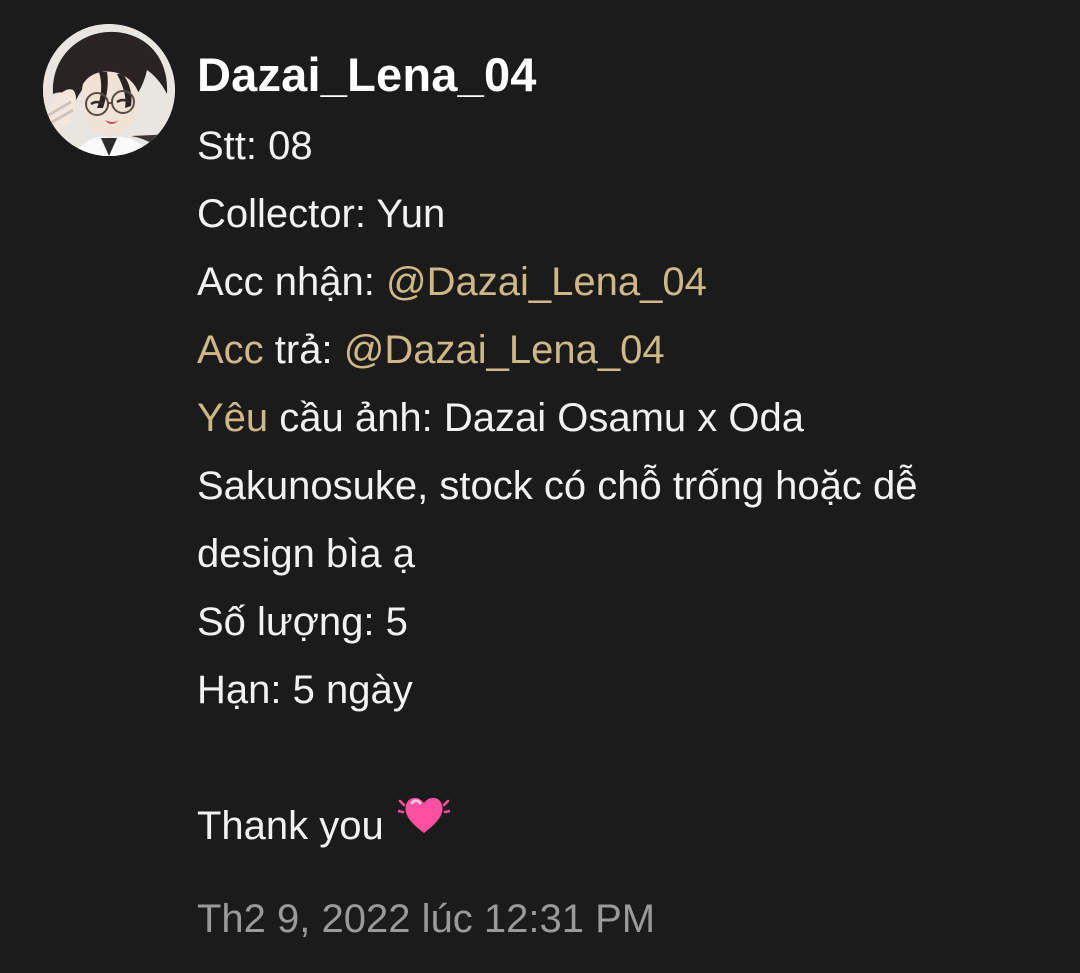 The height and width of the screenshot is (973, 1080). I want to click on comment-line-acc-tra: Acc trả: @Dazai_Lena_04, so click(608, 350).